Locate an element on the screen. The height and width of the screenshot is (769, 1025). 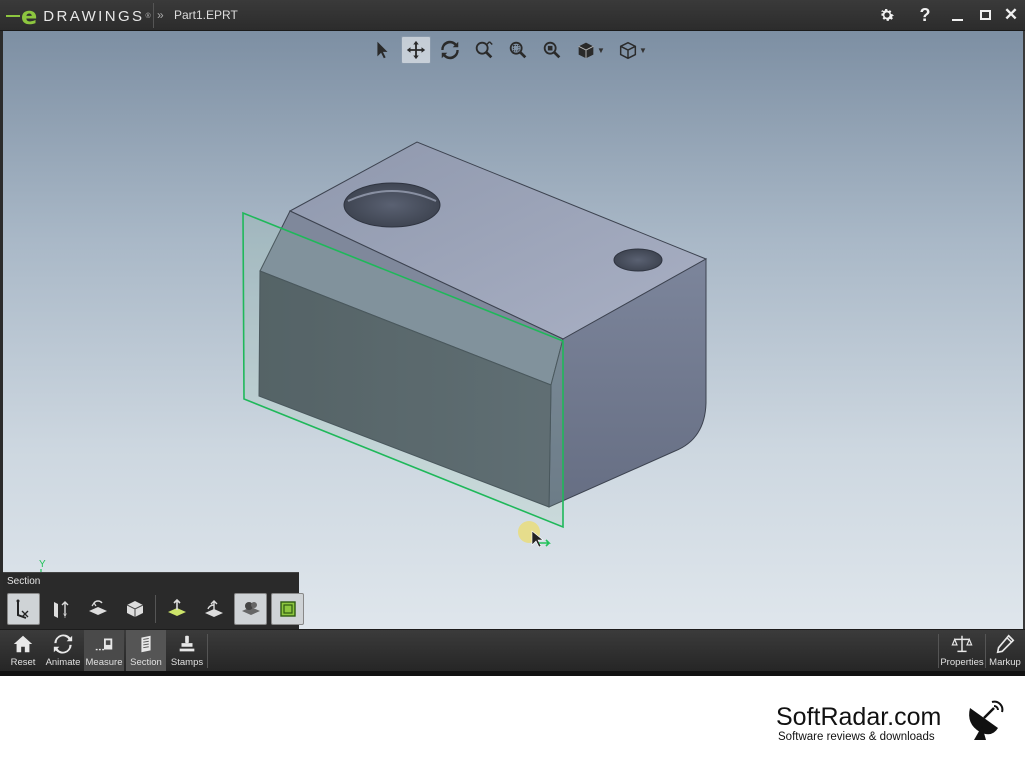
model-large-hole is located at coordinates (392, 205).